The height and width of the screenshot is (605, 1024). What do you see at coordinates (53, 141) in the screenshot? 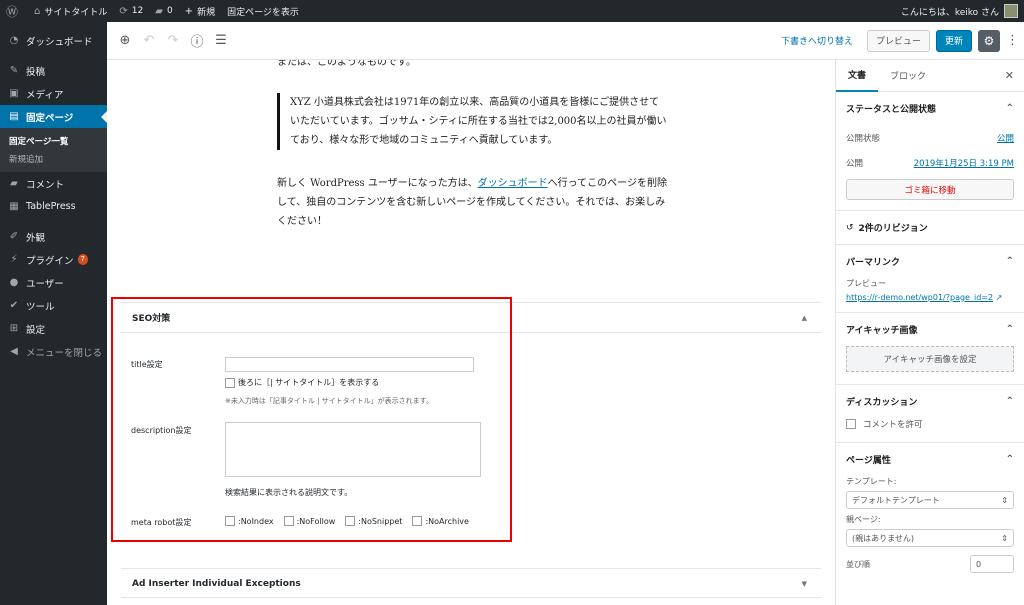
I see `submenu-all-pages: 固定ページ一覧` at bounding box center [53, 141].